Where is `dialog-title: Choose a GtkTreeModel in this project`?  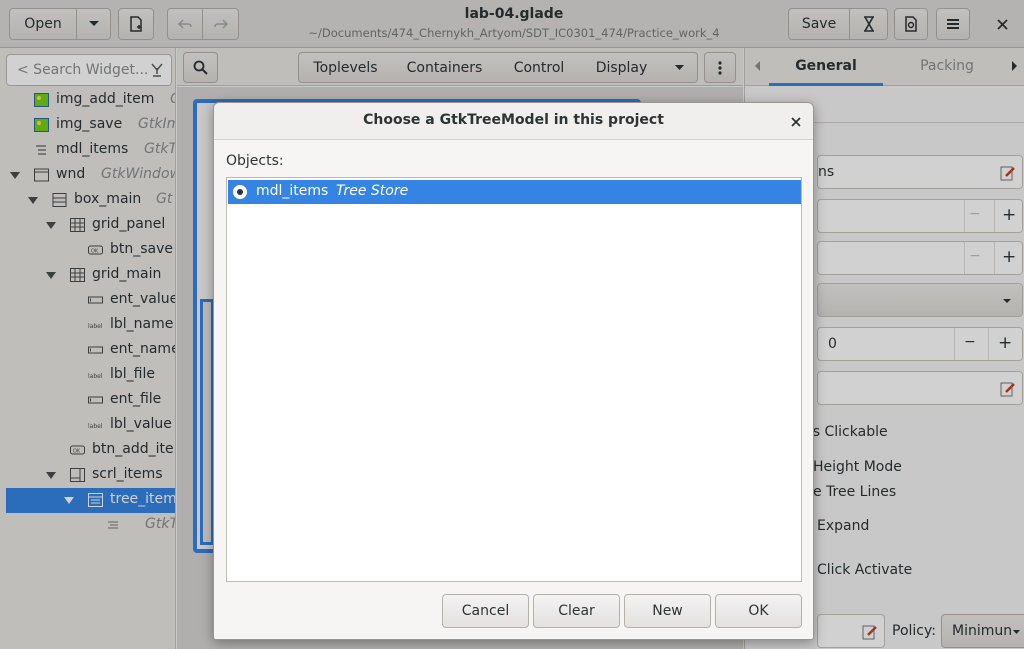 dialog-title: Choose a GtkTreeModel in this project is located at coordinates (513, 120).